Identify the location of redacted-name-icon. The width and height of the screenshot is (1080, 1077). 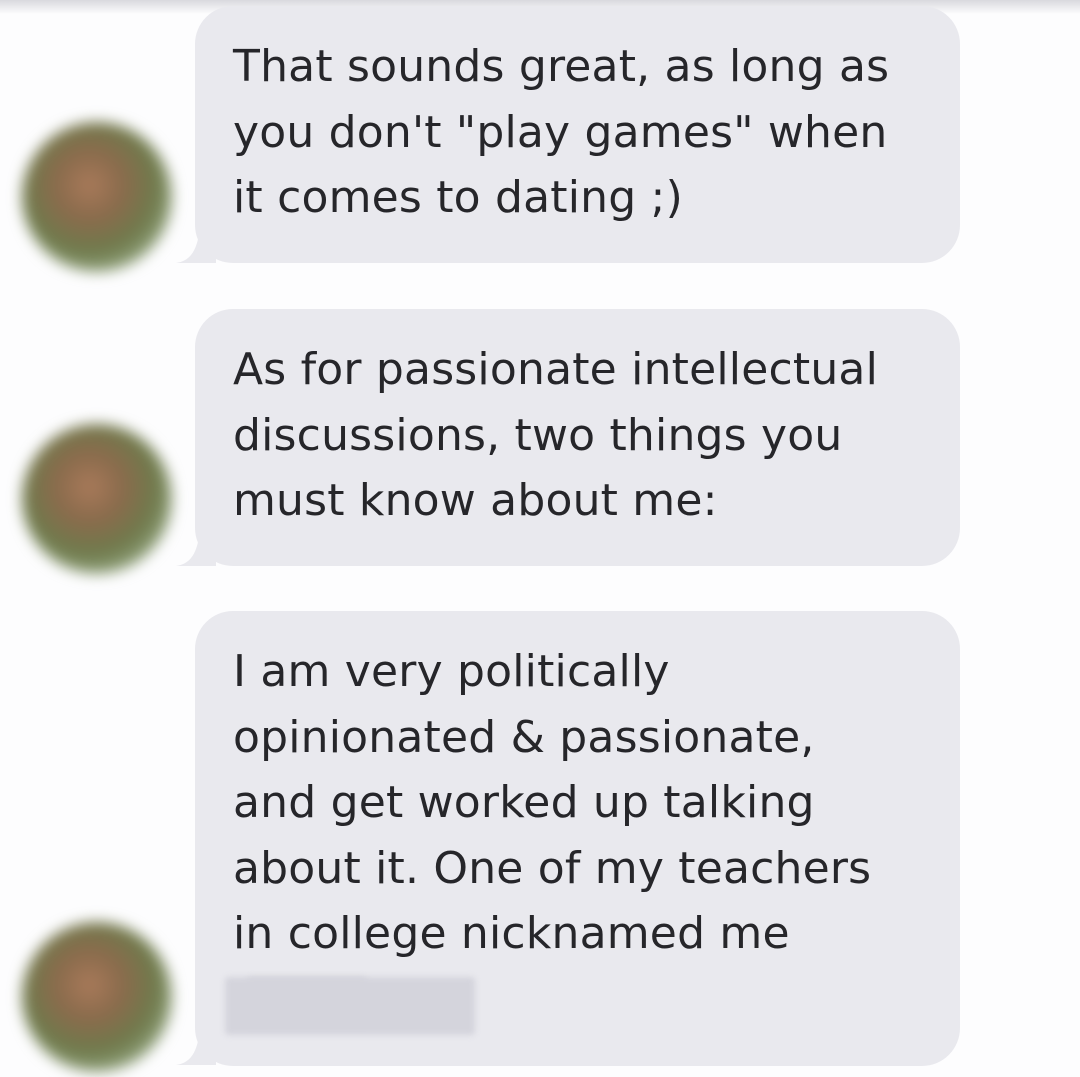
(350, 1006).